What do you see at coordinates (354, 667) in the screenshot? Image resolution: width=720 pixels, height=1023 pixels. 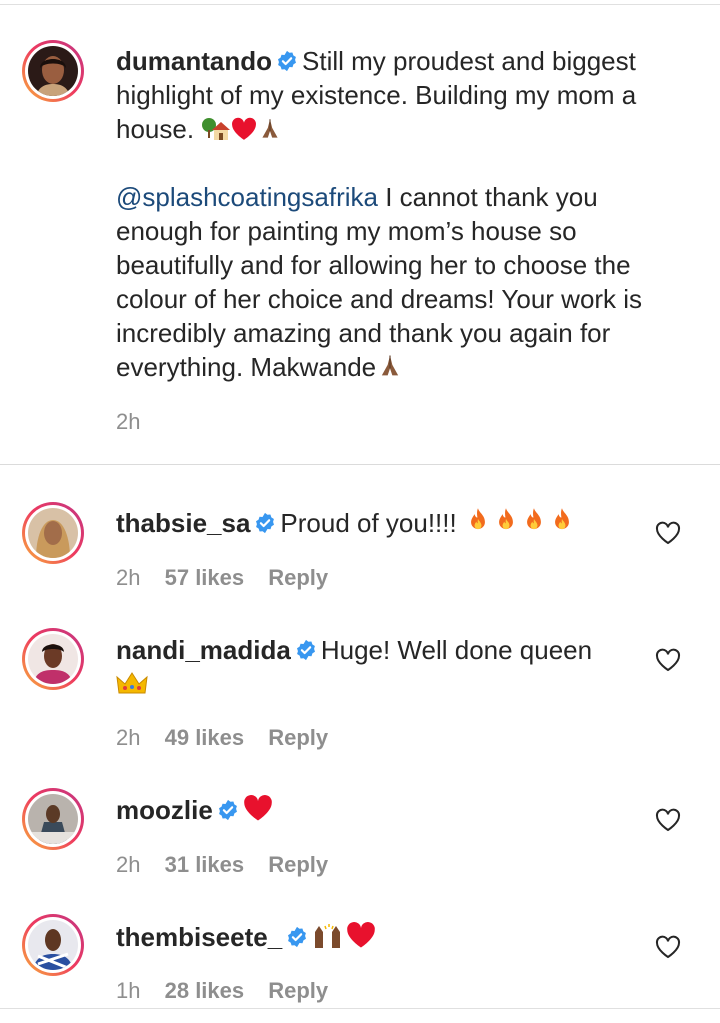 I see `comment: nandi_madida Huge! Well done queen` at bounding box center [354, 667].